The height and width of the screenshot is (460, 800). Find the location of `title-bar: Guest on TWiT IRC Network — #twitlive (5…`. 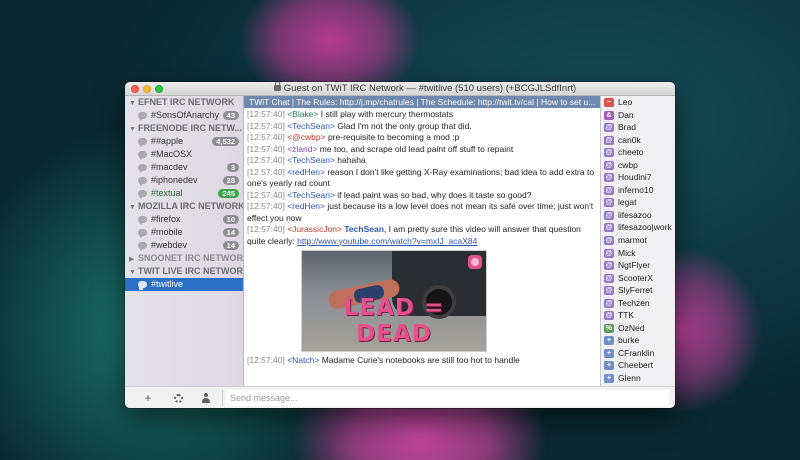

title-bar: Guest on TWiT IRC Network — #twitlive (5… is located at coordinates (400, 89).